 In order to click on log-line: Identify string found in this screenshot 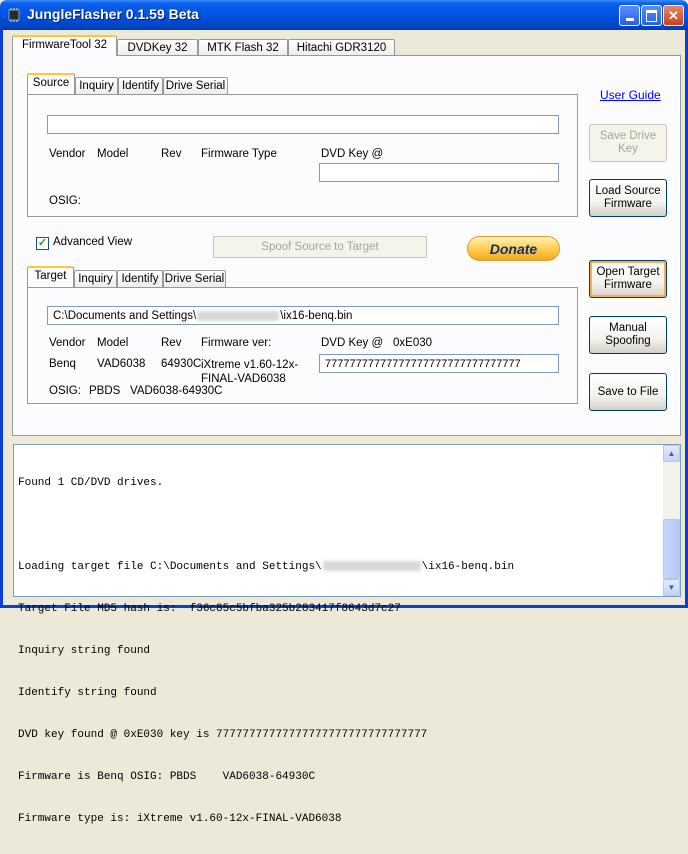, I will do `click(87, 693)`.